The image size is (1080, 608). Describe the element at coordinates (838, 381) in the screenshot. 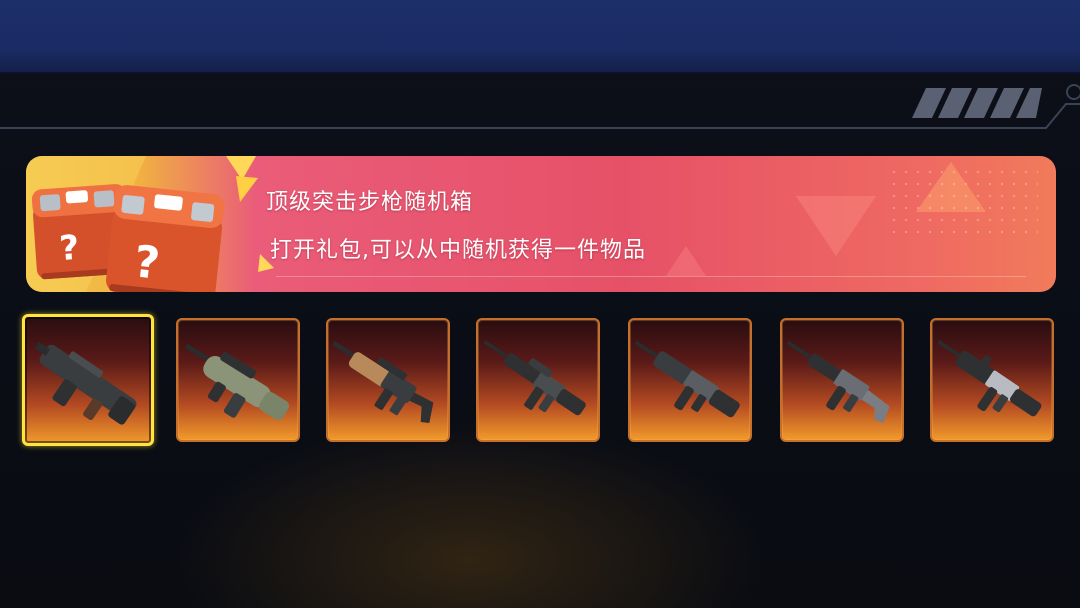

I see `ak-rifle-icon` at that location.